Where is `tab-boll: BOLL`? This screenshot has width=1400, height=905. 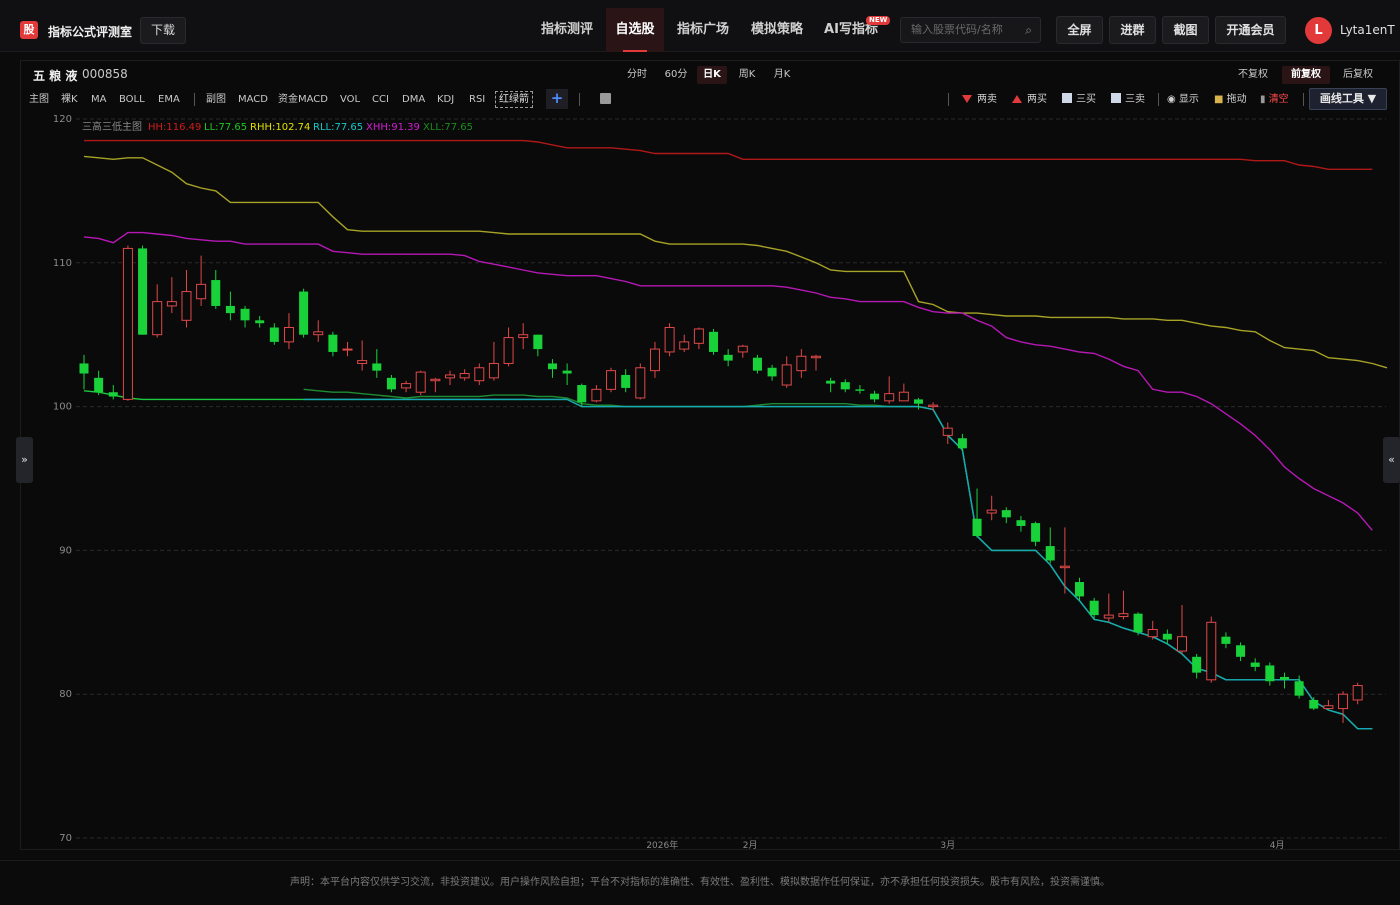 tab-boll: BOLL is located at coordinates (132, 100).